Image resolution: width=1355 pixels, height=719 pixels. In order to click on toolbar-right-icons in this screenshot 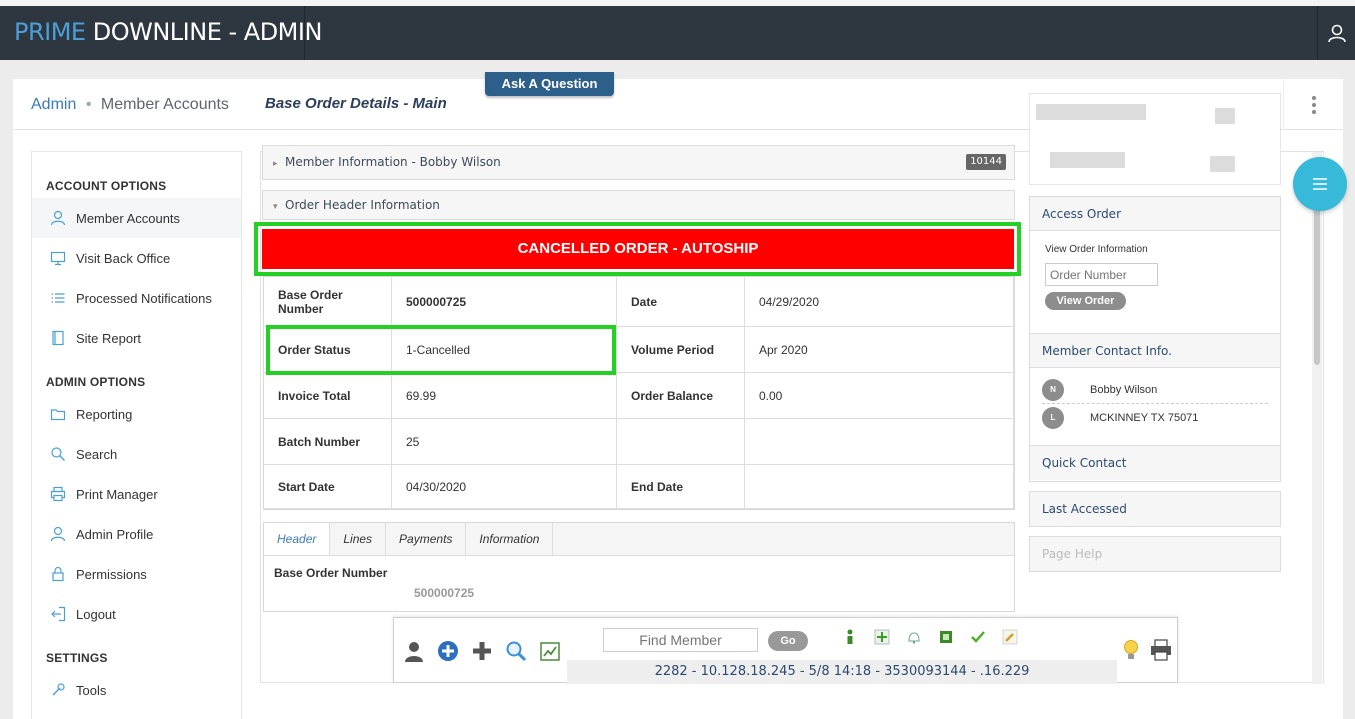, I will do `click(1146, 650)`.